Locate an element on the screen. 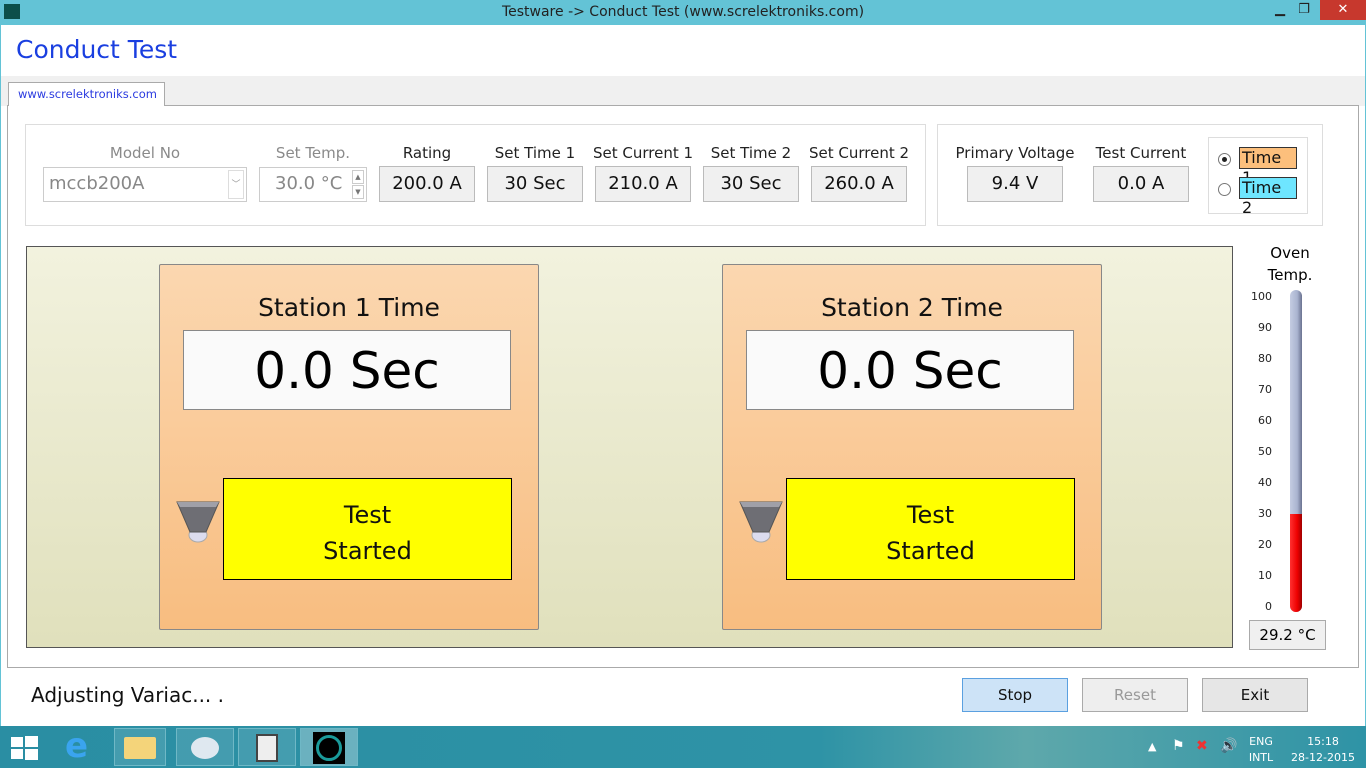 The height and width of the screenshot is (768, 1366). status-message: Adjusting Variac... . is located at coordinates (128, 695).